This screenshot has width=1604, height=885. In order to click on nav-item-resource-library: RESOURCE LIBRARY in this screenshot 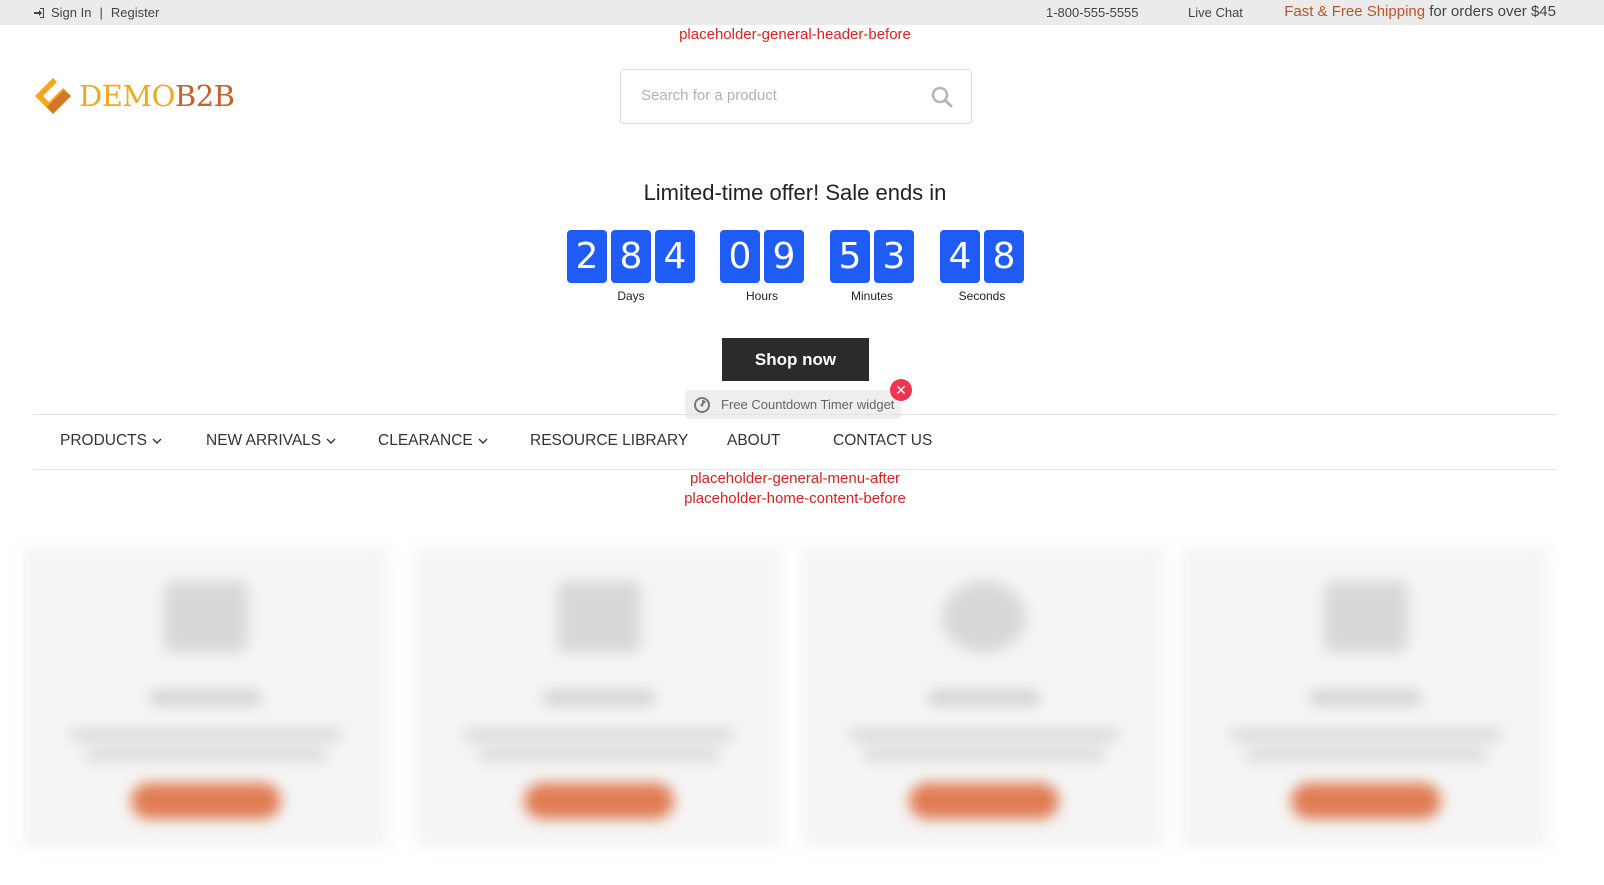, I will do `click(609, 441)`.